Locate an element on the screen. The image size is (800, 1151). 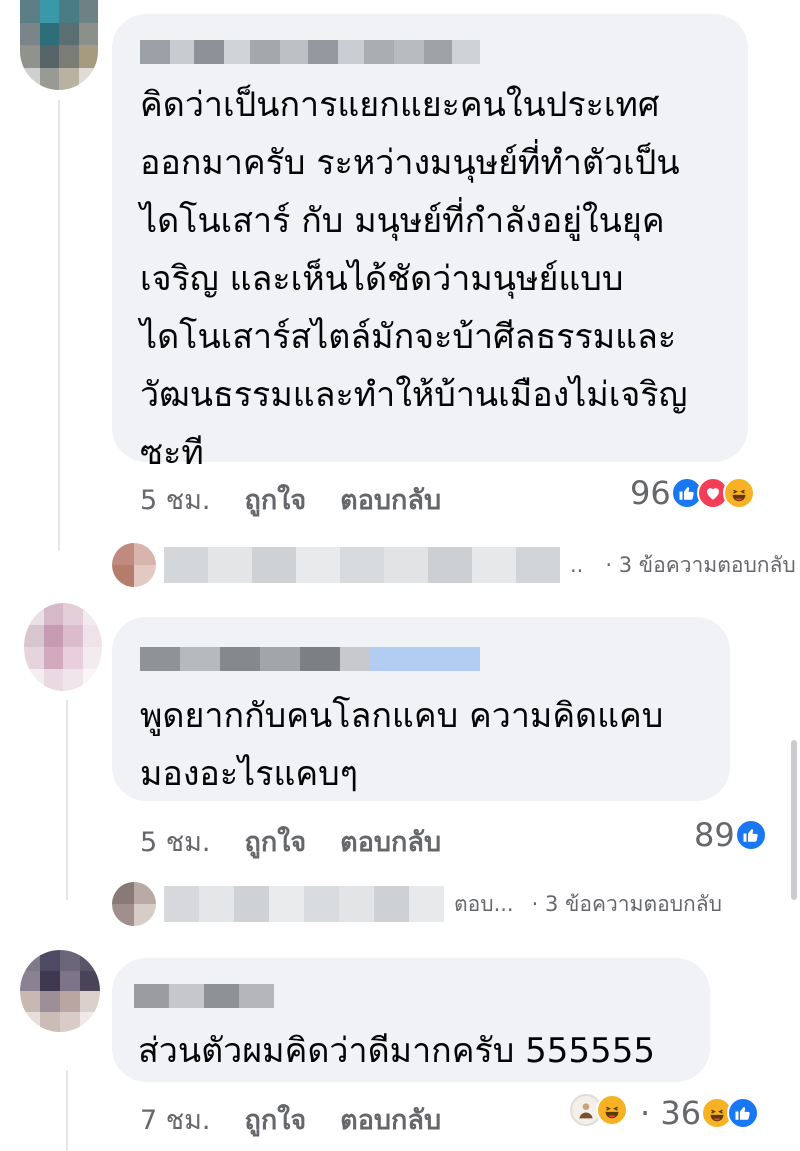
reaction-summary: · 36 is located at coordinates (700, 1113).